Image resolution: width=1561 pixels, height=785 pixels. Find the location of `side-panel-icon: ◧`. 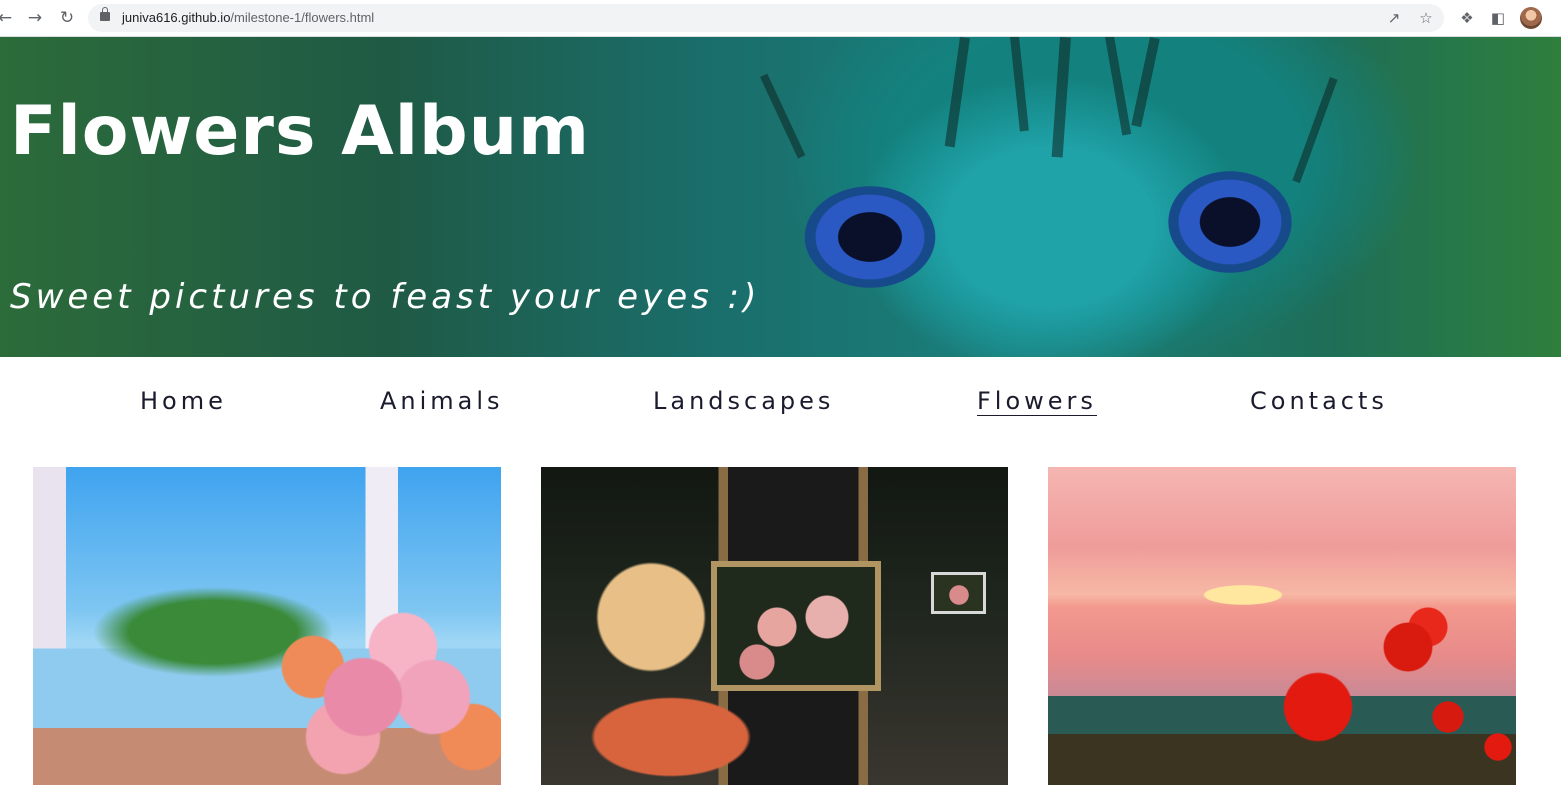

side-panel-icon: ◧ is located at coordinates (1498, 18).